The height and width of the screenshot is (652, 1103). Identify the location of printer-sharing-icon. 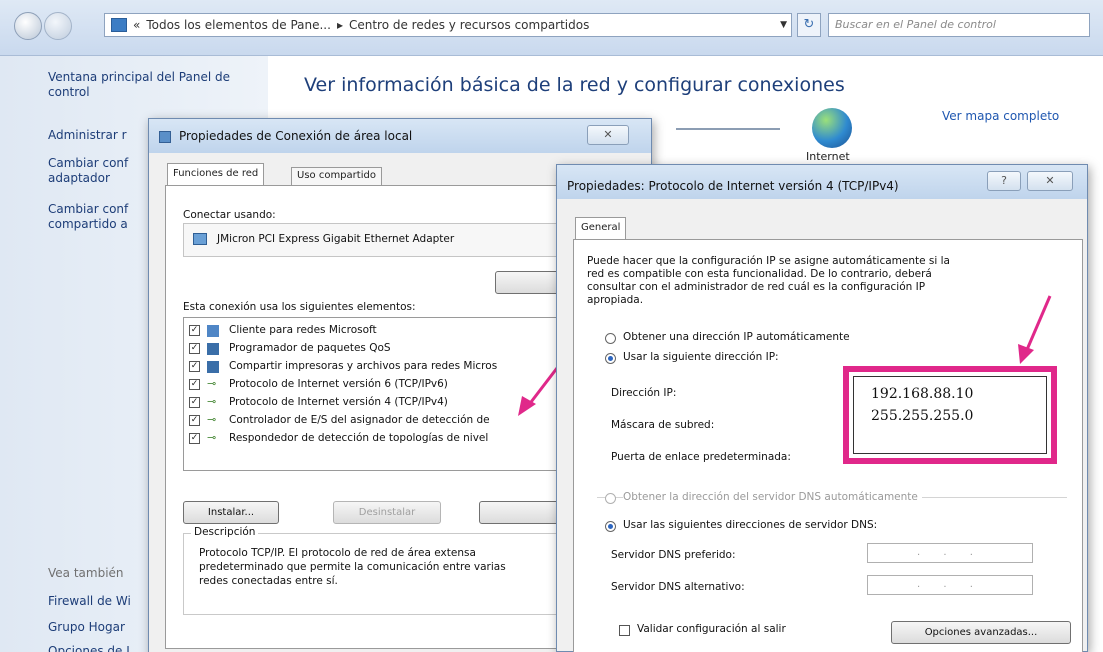
(213, 367).